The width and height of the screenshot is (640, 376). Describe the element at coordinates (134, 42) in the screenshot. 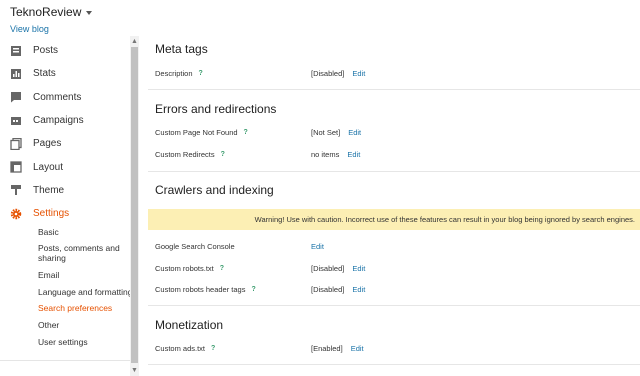

I see `scroll-up-icon: ▲` at that location.